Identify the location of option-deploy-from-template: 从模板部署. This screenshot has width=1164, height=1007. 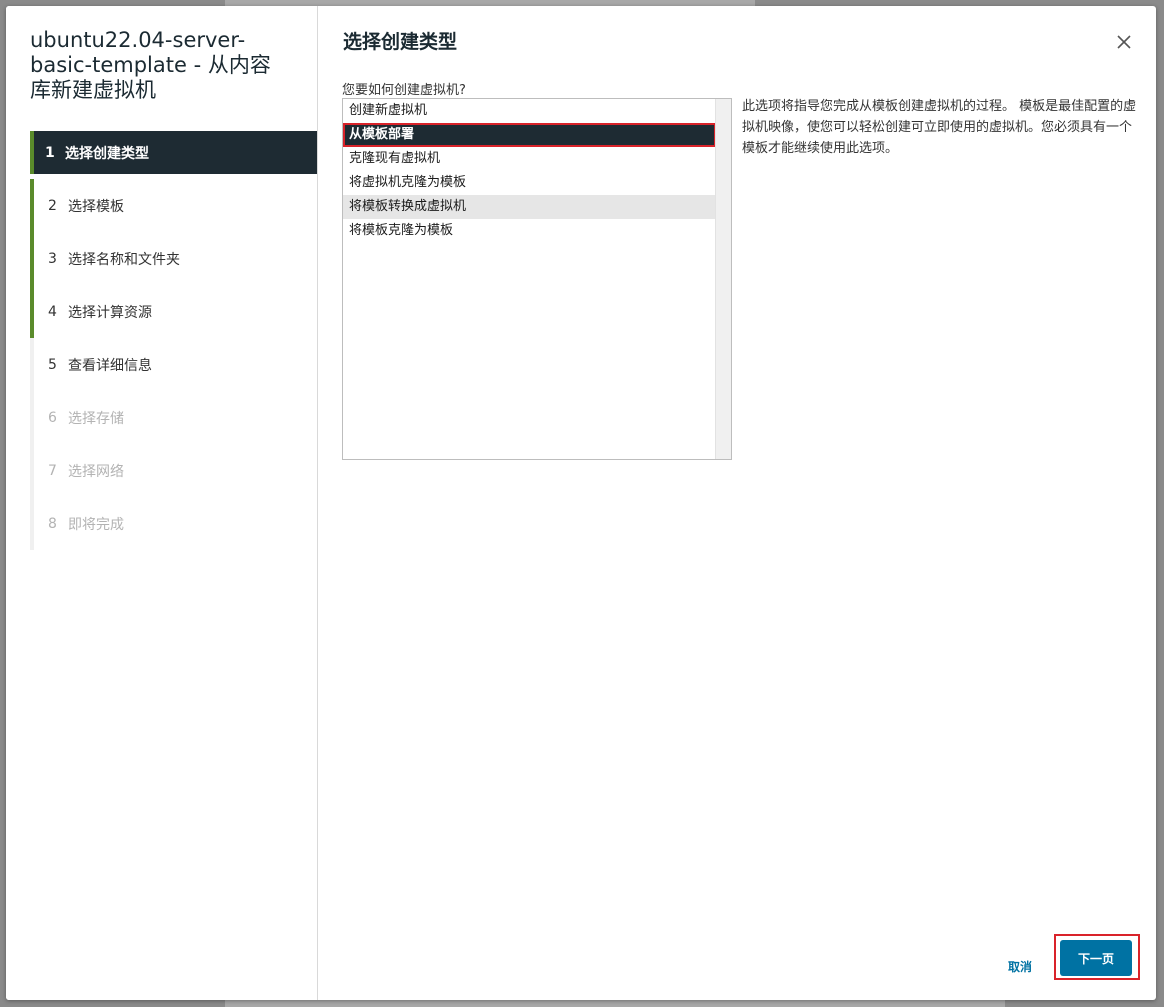
(529, 135).